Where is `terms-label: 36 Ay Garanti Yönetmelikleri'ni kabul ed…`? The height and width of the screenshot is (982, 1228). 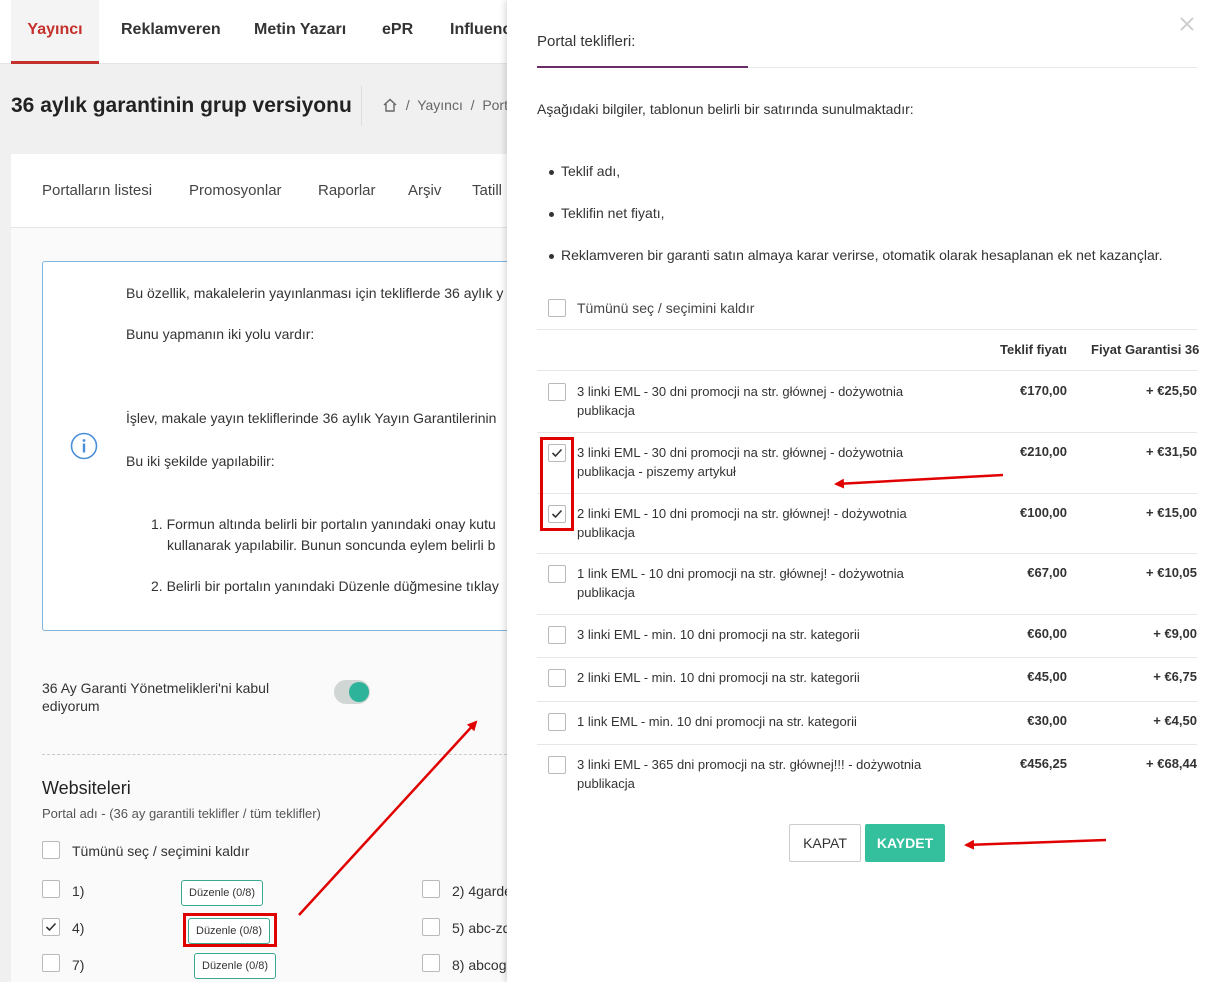
terms-label: 36 Ay Garanti Yönetmelikleri'ni kabul ed… is located at coordinates (156, 697).